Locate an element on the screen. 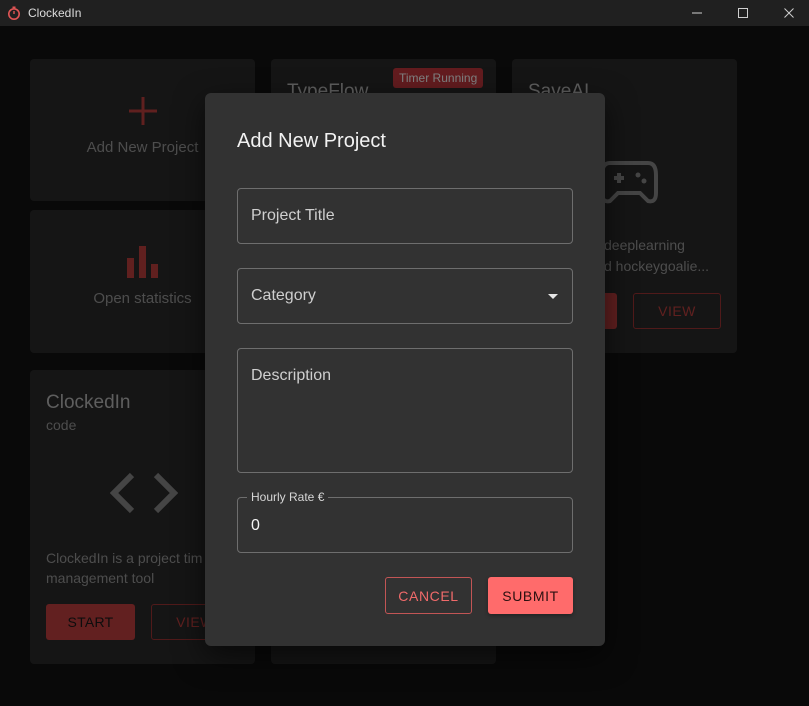  minimize-icon is located at coordinates (697, 13).